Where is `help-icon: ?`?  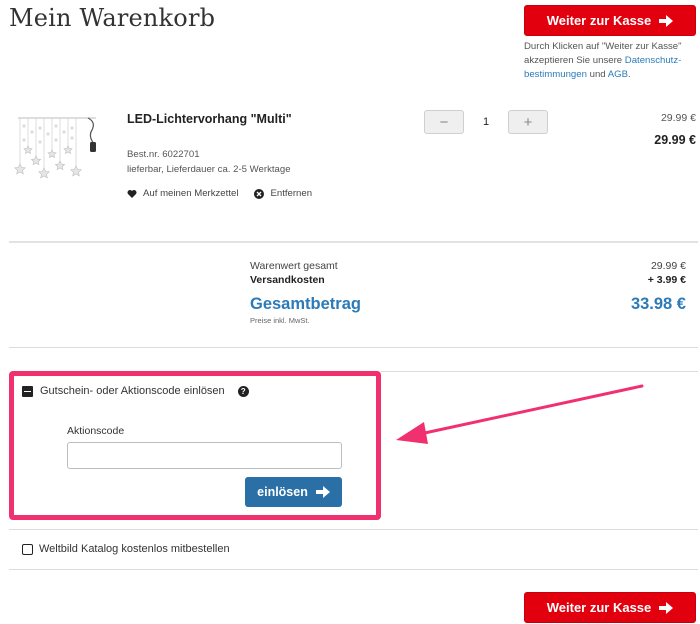
help-icon: ? is located at coordinates (243, 391).